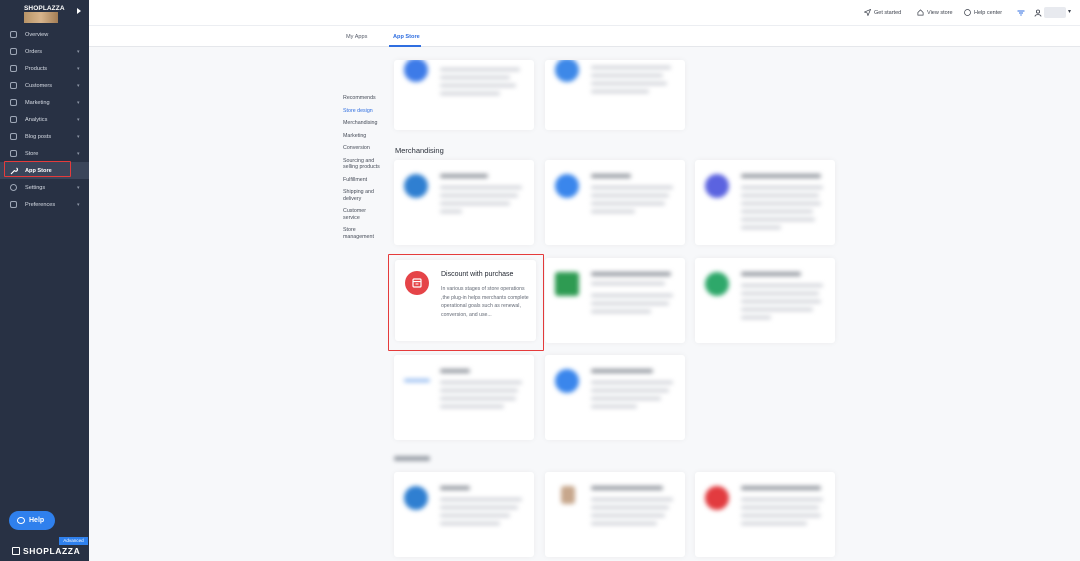 The image size is (1080, 561). What do you see at coordinates (36, 69) in the screenshot?
I see `sidebar-item-label: Products` at bounding box center [36, 69].